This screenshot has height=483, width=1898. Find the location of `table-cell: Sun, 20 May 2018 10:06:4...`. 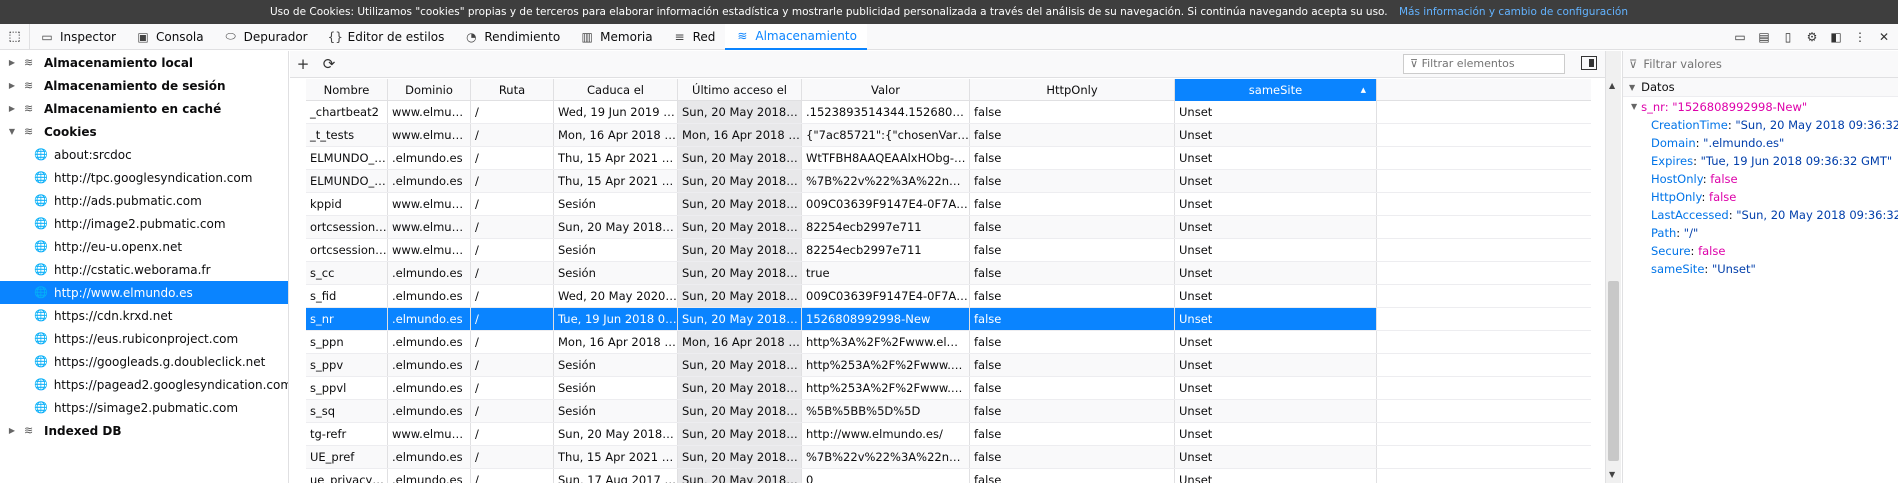

table-cell: Sun, 20 May 2018 10:06:4... is located at coordinates (616, 227).